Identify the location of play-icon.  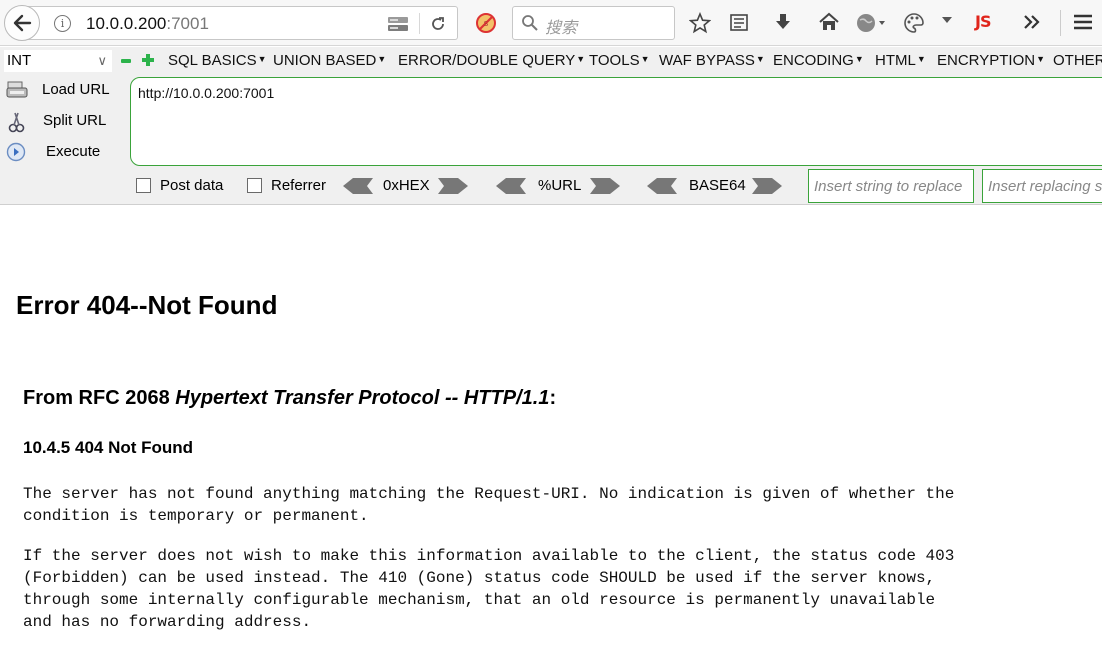
(16, 152).